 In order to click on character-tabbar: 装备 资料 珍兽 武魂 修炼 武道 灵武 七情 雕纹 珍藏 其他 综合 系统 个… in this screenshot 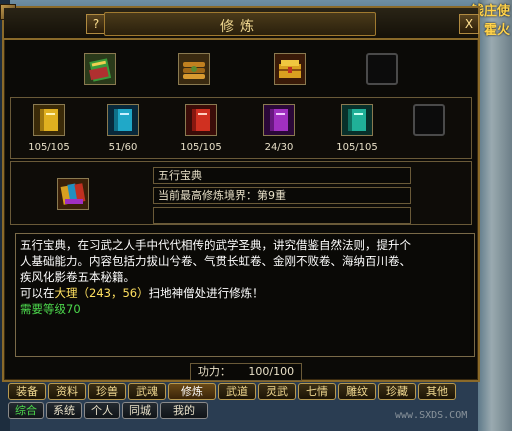, I will do `click(238, 407)`.